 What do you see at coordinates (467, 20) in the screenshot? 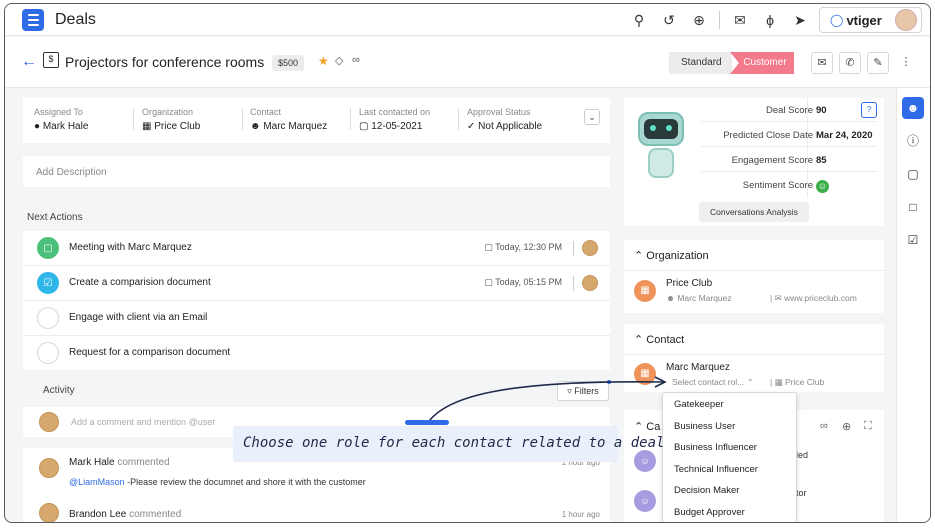
I see `top-bar: Deals ⚲ ↺ ⊕ ✉ ϕ ➤ ◯ vtiger` at bounding box center [467, 20].